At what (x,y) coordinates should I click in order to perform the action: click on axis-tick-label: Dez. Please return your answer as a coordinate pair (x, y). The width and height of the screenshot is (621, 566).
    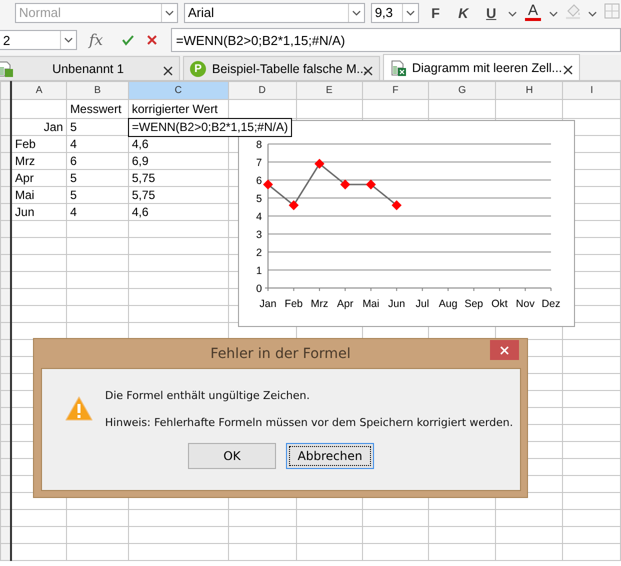
    Looking at the image, I should click on (551, 304).